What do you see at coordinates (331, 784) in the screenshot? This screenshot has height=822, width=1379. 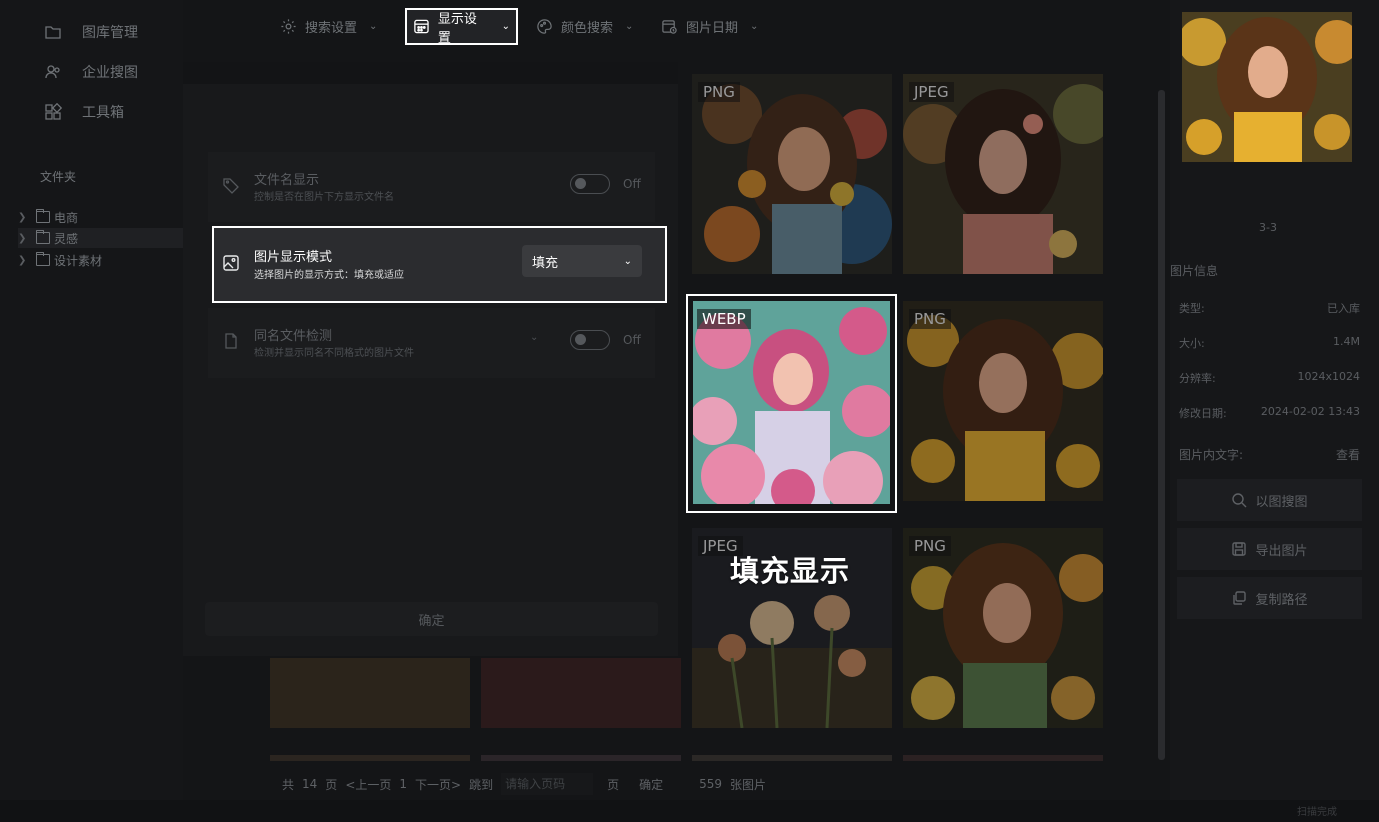 I see `pager-page-unit: 页` at bounding box center [331, 784].